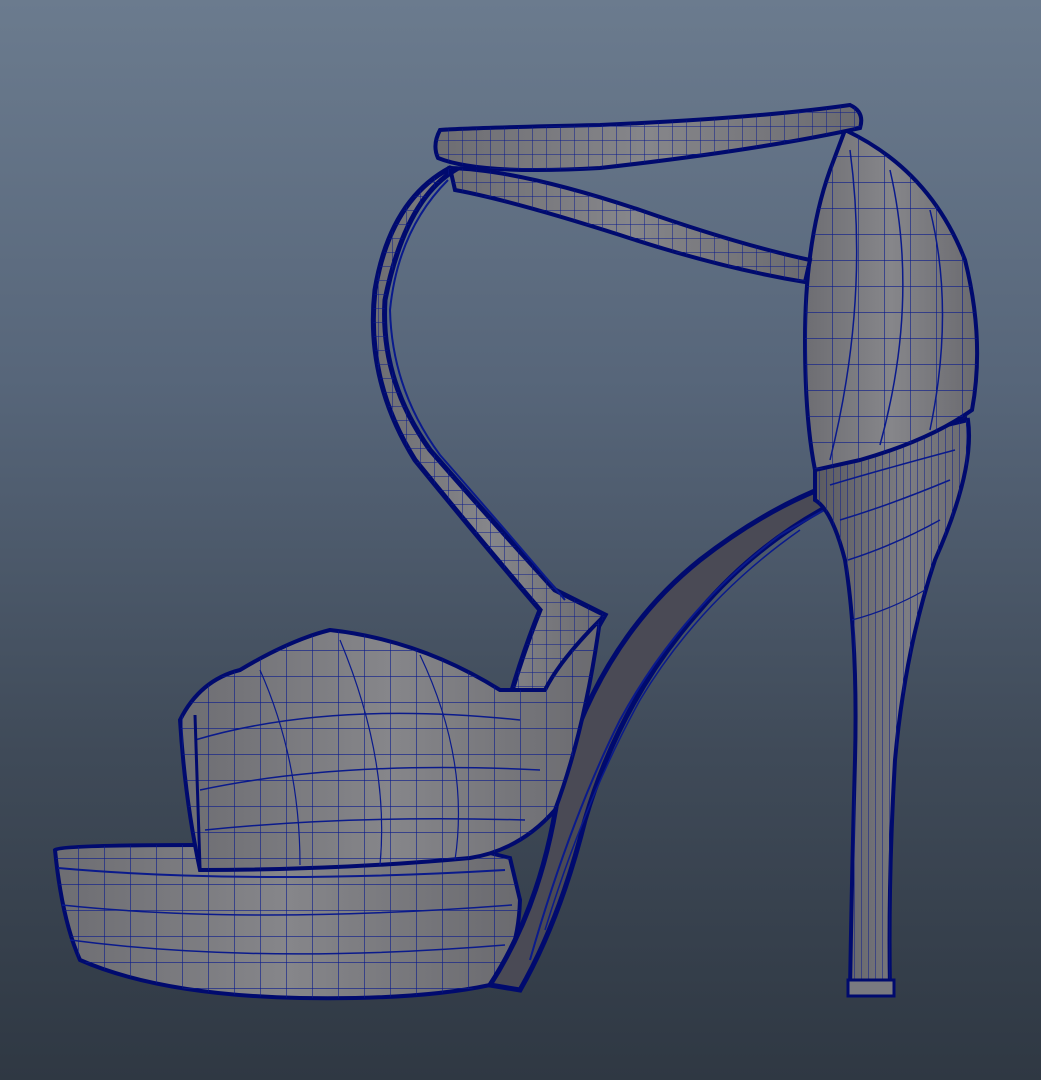 The height and width of the screenshot is (1080, 1041). What do you see at coordinates (892, 707) in the screenshot?
I see `stiletto-heel` at bounding box center [892, 707].